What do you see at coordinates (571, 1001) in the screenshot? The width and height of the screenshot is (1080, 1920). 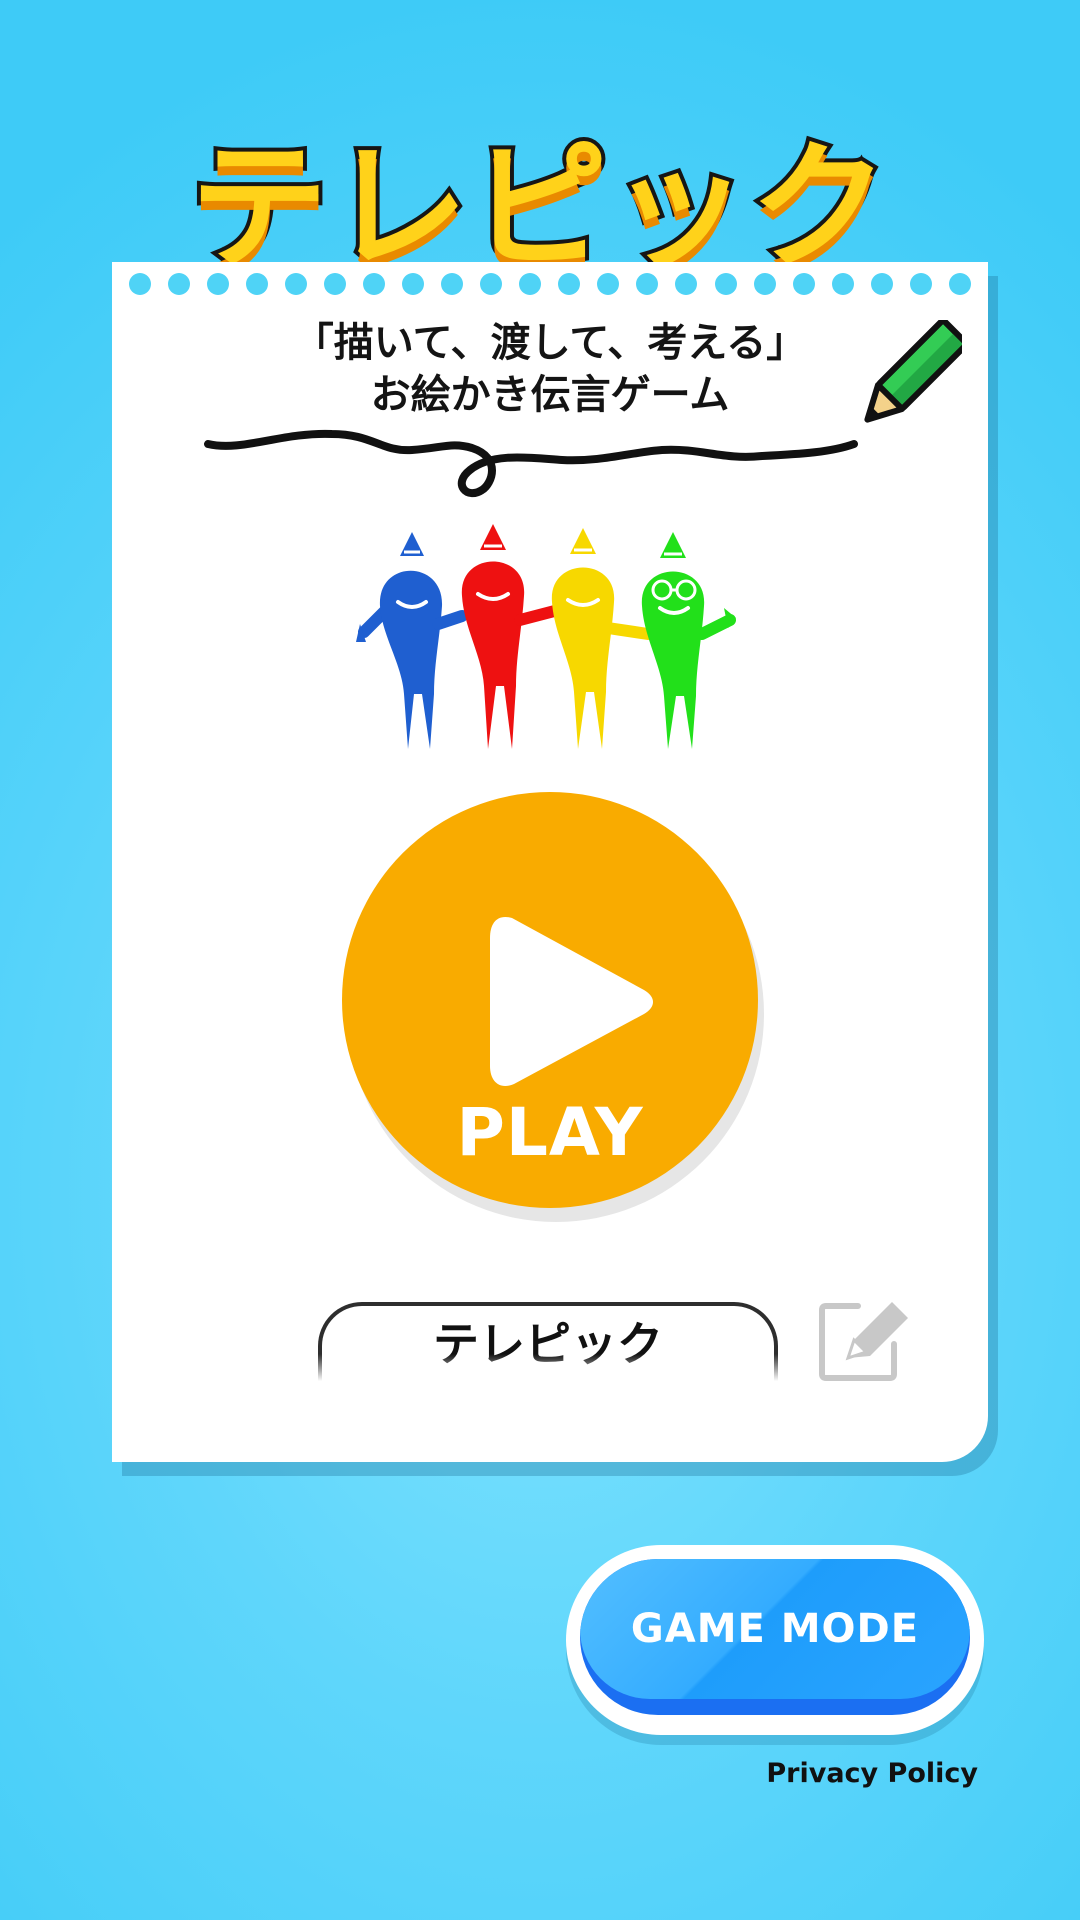 I see `play-triangle-icon` at bounding box center [571, 1001].